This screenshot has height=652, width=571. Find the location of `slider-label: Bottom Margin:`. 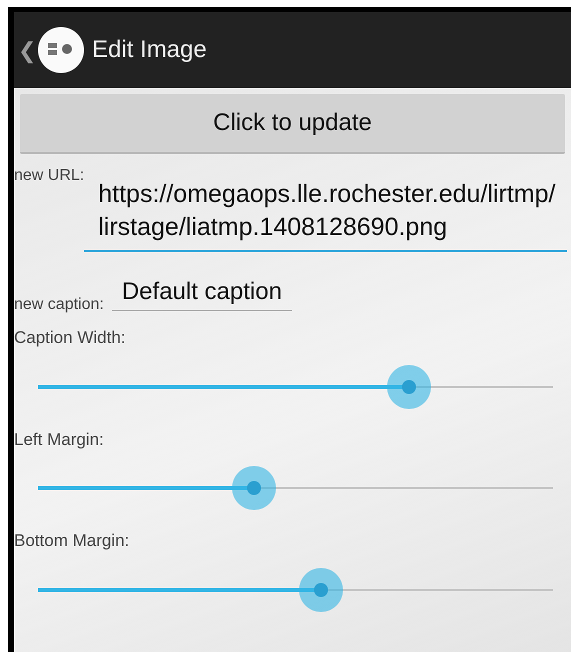

slider-label: Bottom Margin: is located at coordinates (72, 541).